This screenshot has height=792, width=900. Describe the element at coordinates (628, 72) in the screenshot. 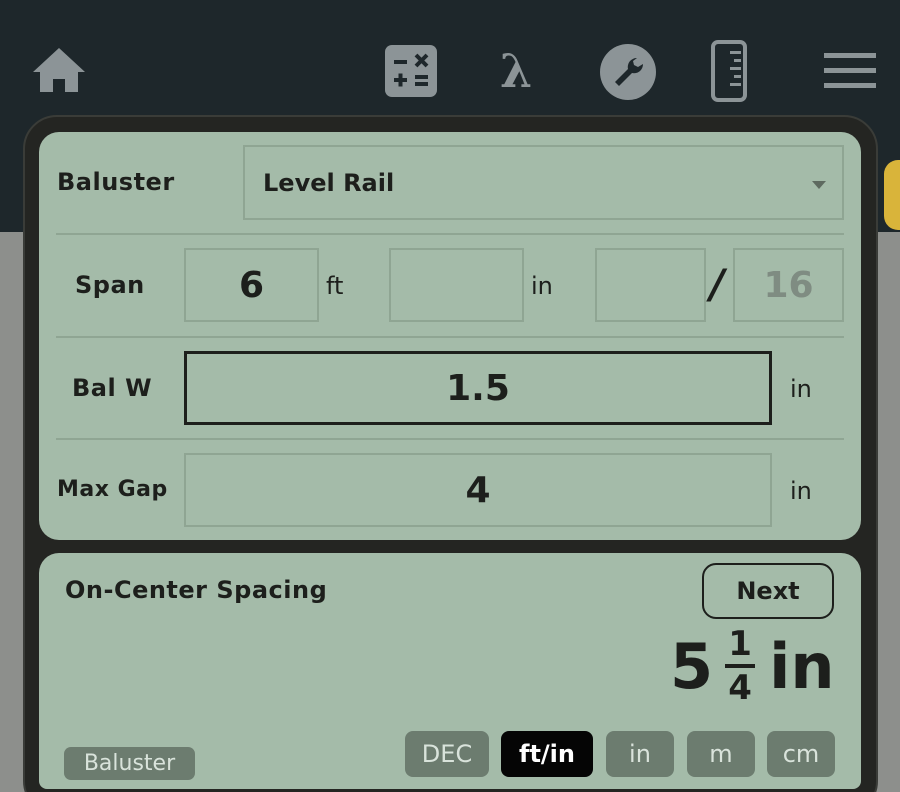

I see `wrench-icon` at that location.